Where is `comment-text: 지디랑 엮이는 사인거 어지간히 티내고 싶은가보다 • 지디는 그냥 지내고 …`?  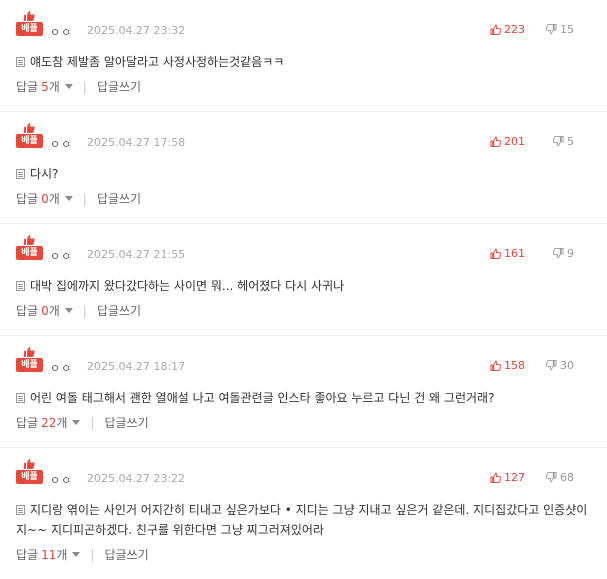 comment-text: 지디랑 엮이는 사인거 어지간히 티내고 싶은가보다 • 지디는 그냥 지내고 … is located at coordinates (302, 520).